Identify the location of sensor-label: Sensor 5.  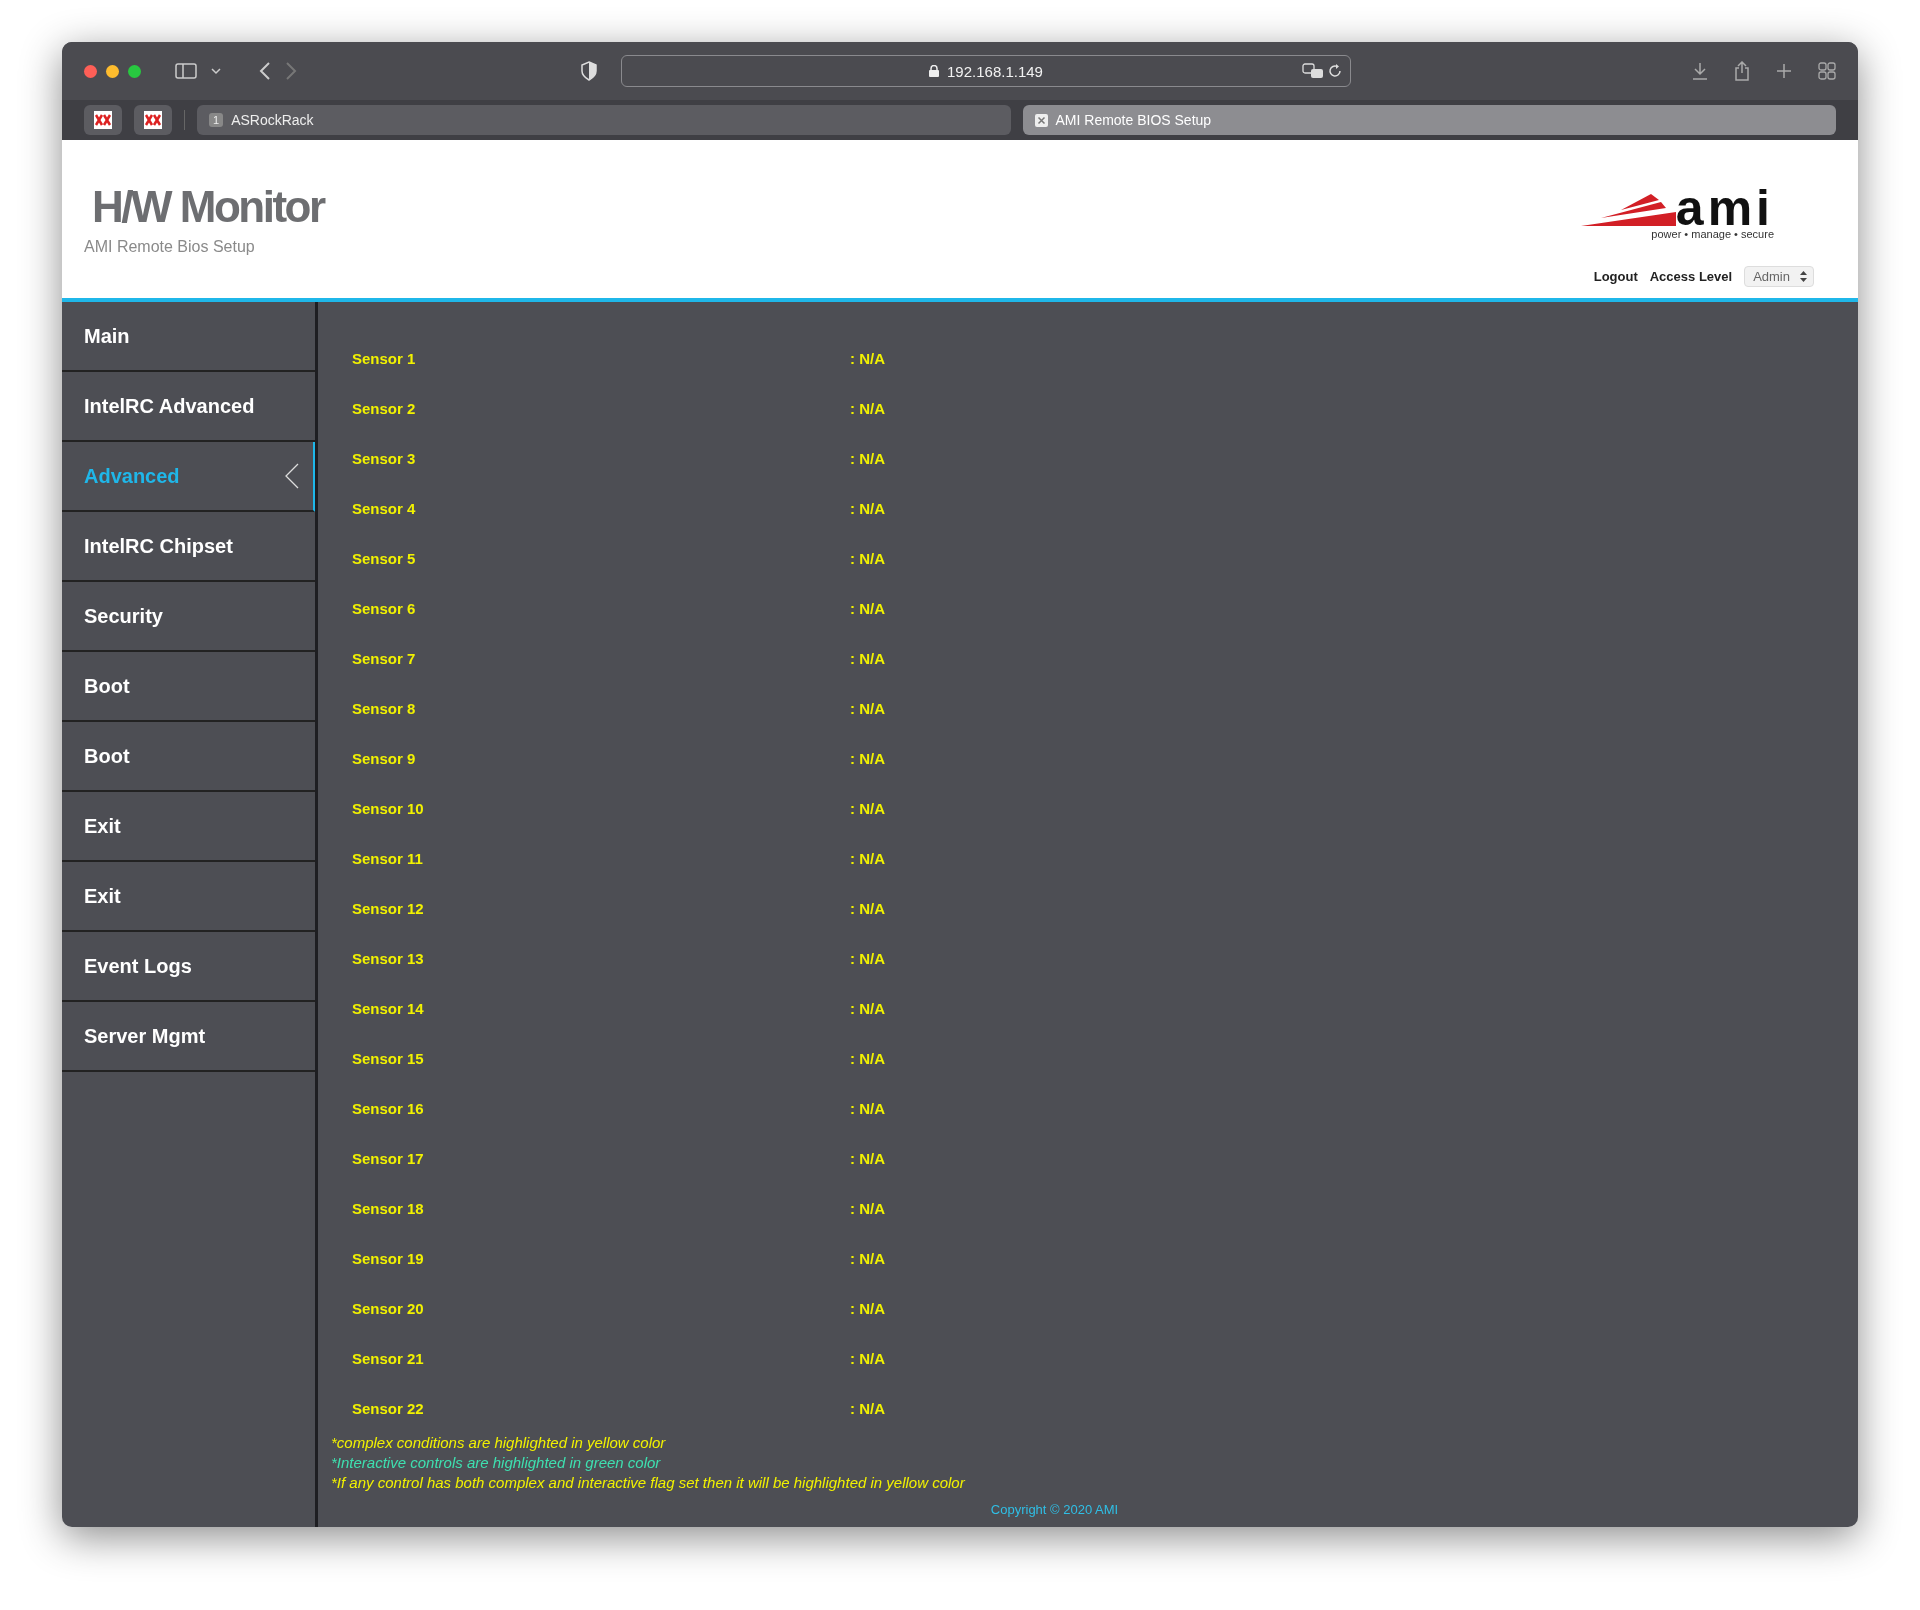
(384, 558).